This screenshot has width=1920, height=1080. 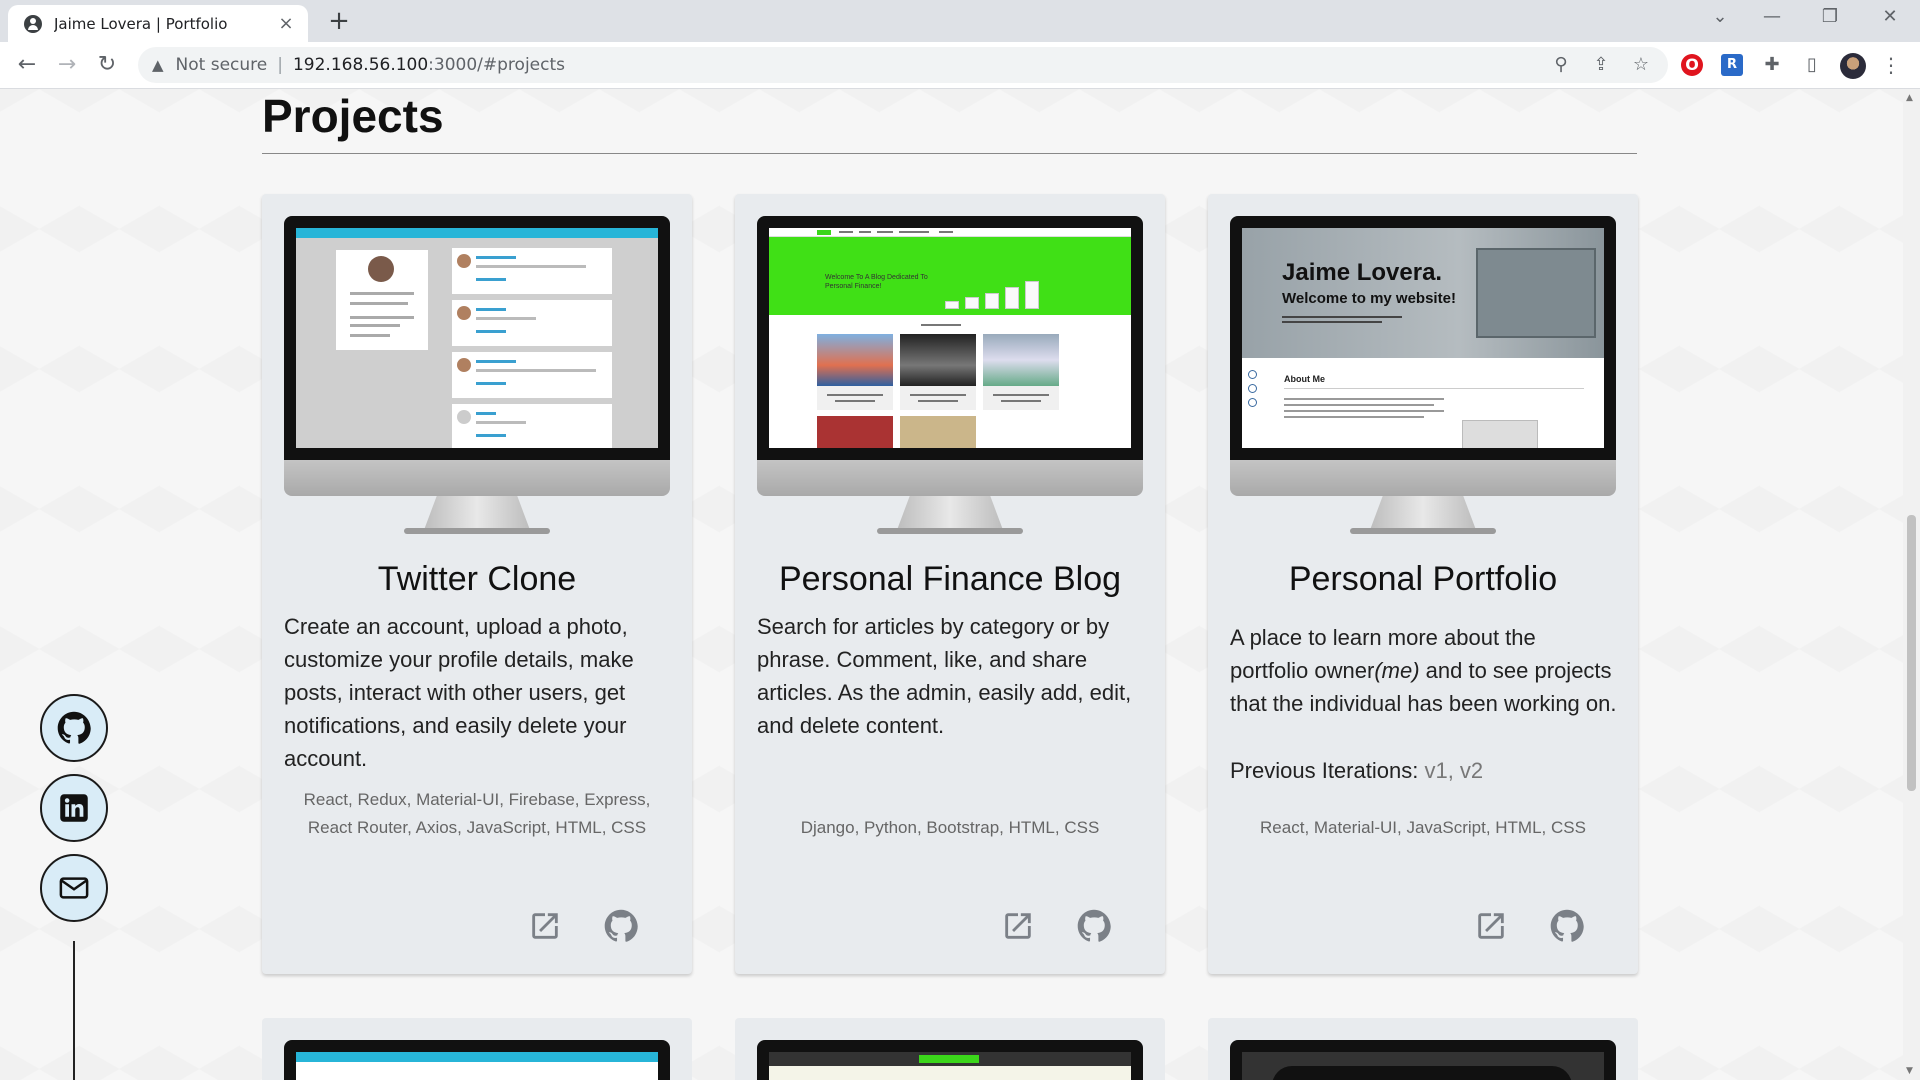 I want to click on browser-tab: Jaime Lovera | Portfolio ×, so click(x=158, y=23).